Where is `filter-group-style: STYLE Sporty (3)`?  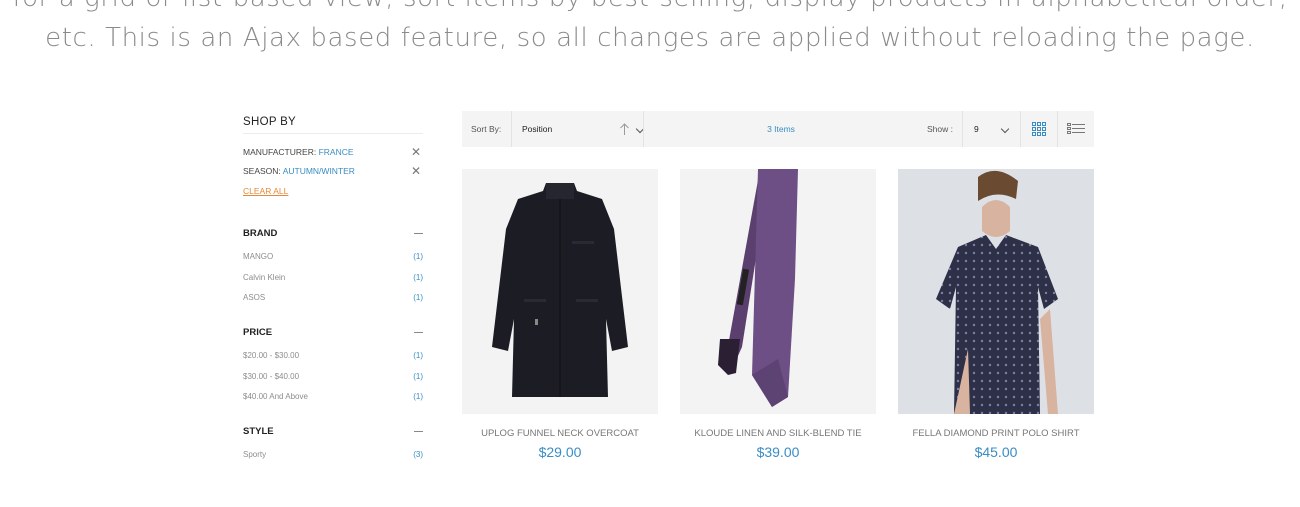
filter-group-style: STYLE Sporty (3) is located at coordinates (333, 445).